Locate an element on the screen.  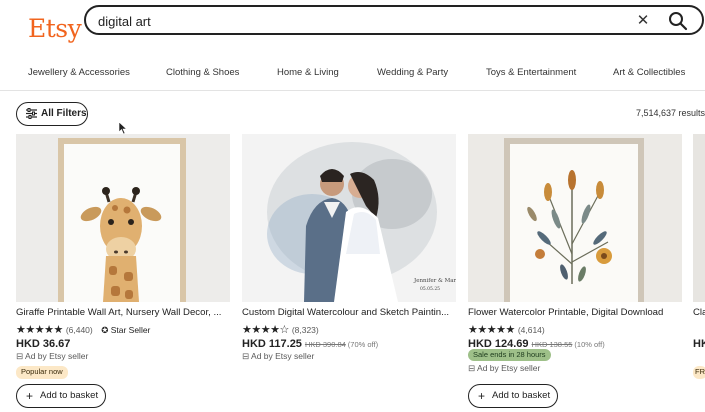
price: HKD 117.25 is located at coordinates (272, 344).